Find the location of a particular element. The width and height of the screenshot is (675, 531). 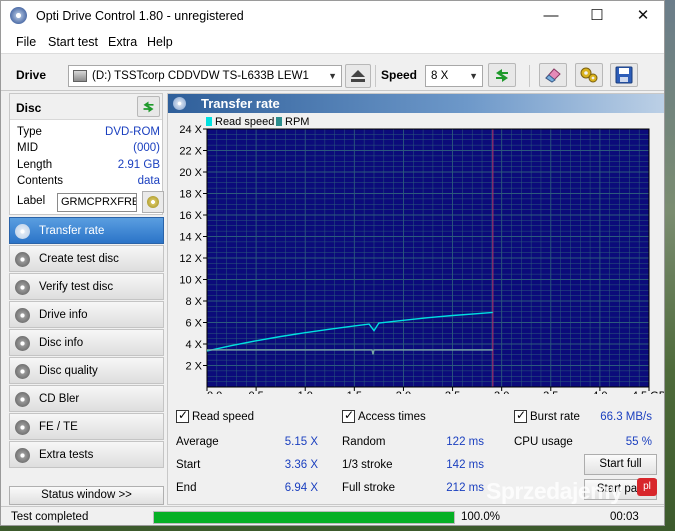

drive-select: (D:) TSSTcorp CDDVDW TS-L633B LEW1 ▼ is located at coordinates (205, 76).